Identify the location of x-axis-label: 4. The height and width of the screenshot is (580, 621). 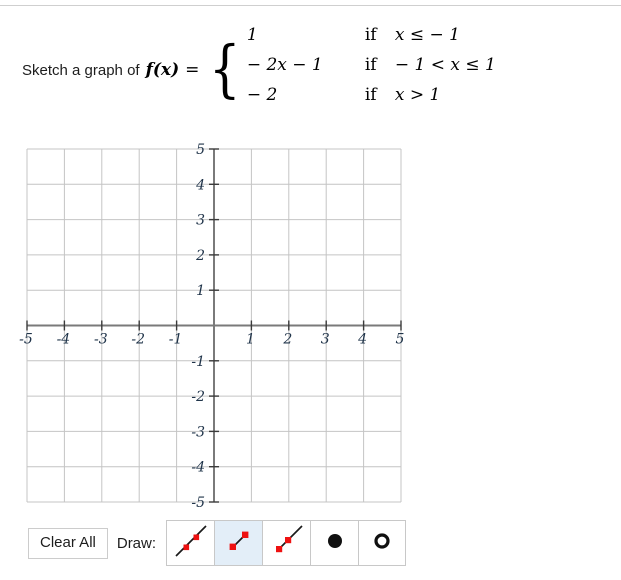
(362, 340).